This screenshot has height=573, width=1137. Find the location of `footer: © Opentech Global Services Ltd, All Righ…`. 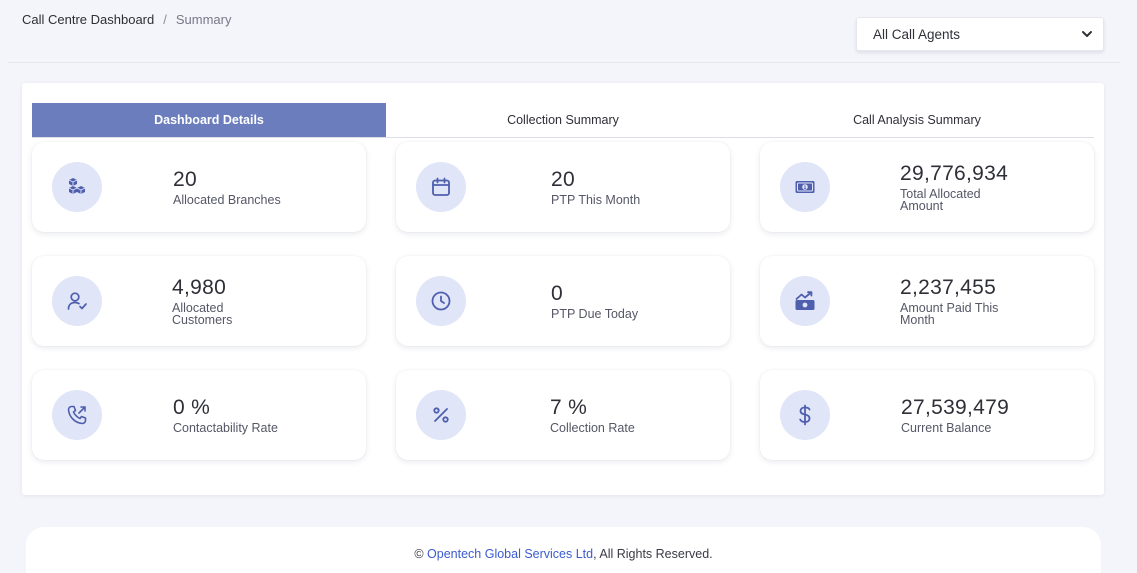

footer: © Opentech Global Services Ltd, All Righ… is located at coordinates (563, 550).